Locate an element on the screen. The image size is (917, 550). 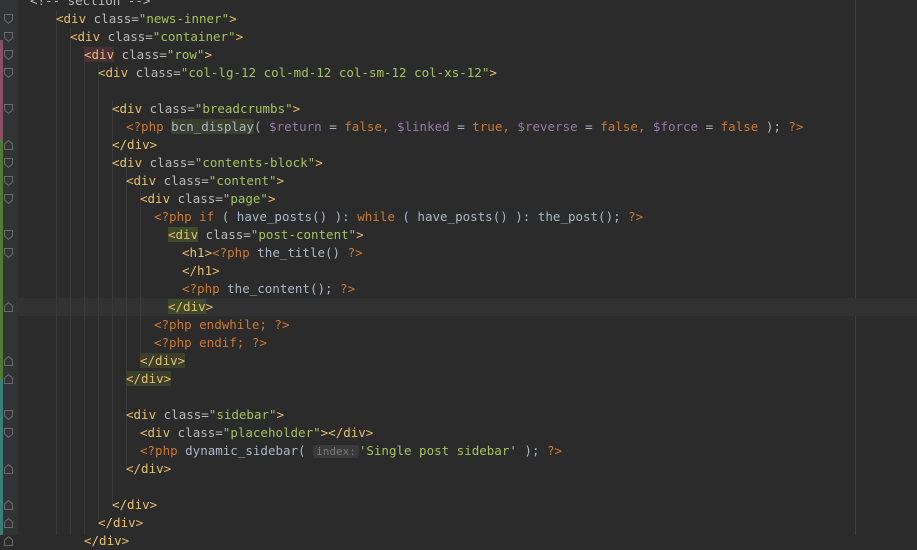
code-token: if is located at coordinates (207, 216).